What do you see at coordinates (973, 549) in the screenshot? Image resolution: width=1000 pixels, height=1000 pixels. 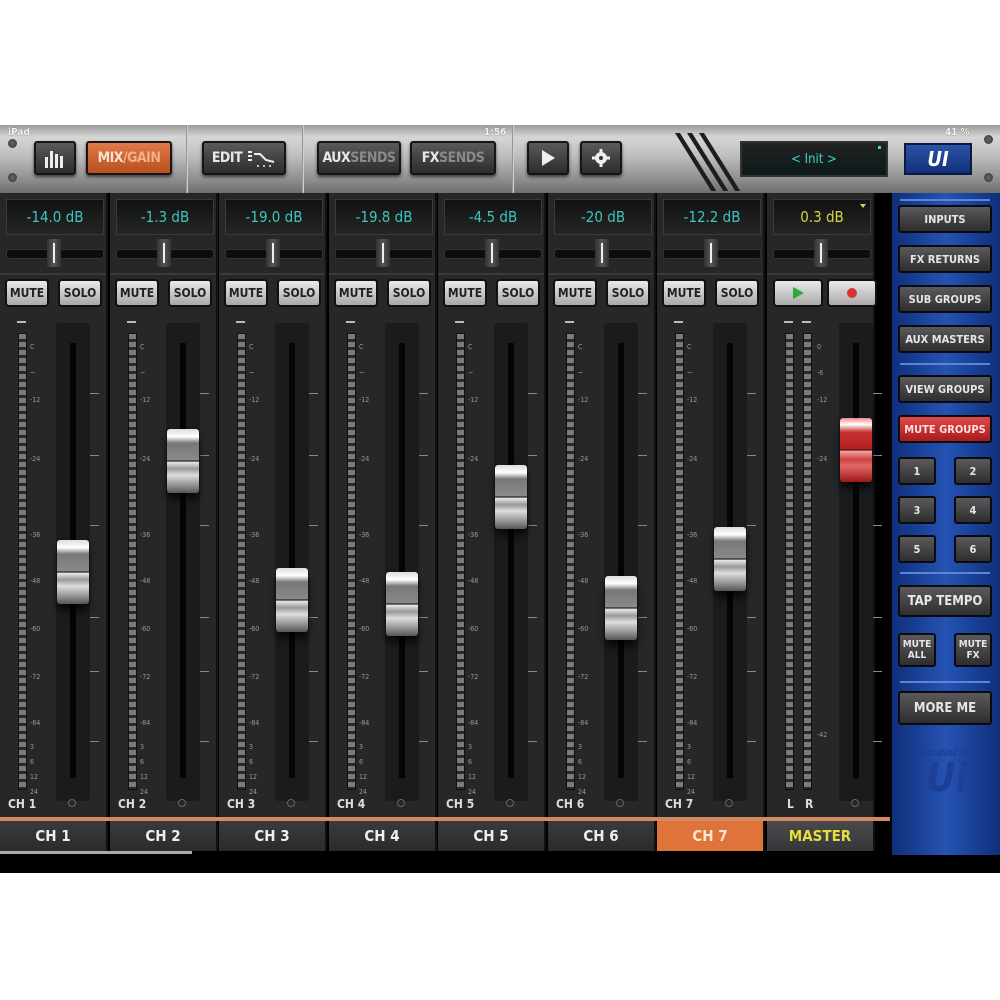 I see `group-6-button: 6` at bounding box center [973, 549].